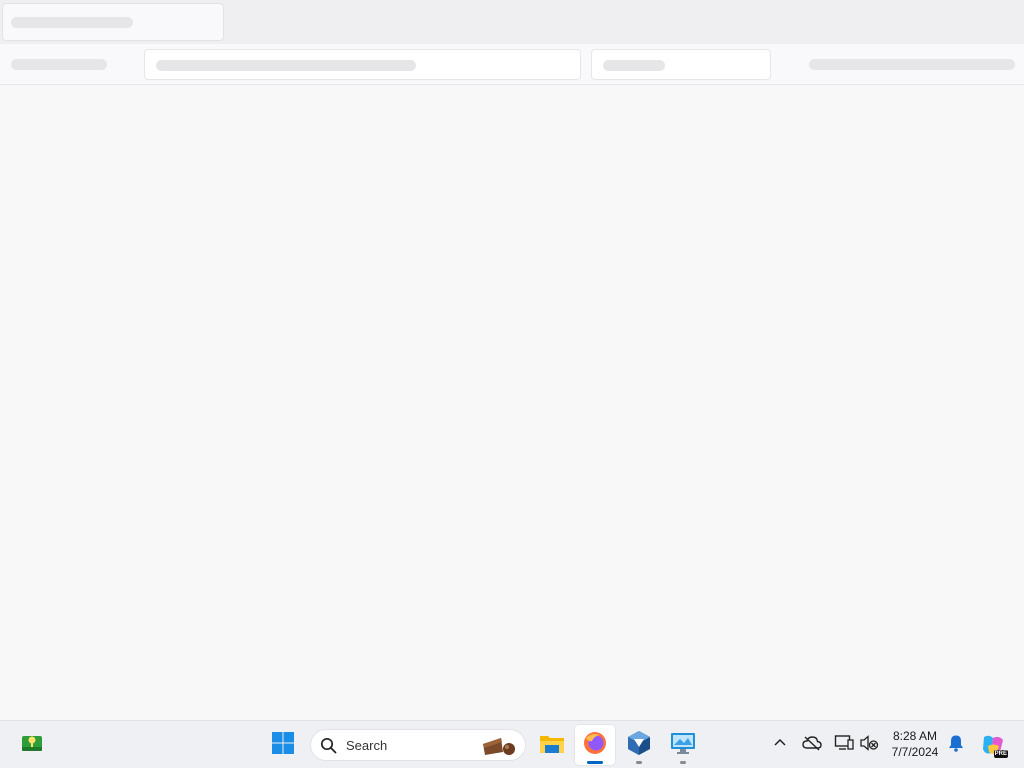 This screenshot has width=1024, height=768. What do you see at coordinates (915, 752) in the screenshot?
I see `clock-date: 7/7/2024` at bounding box center [915, 752].